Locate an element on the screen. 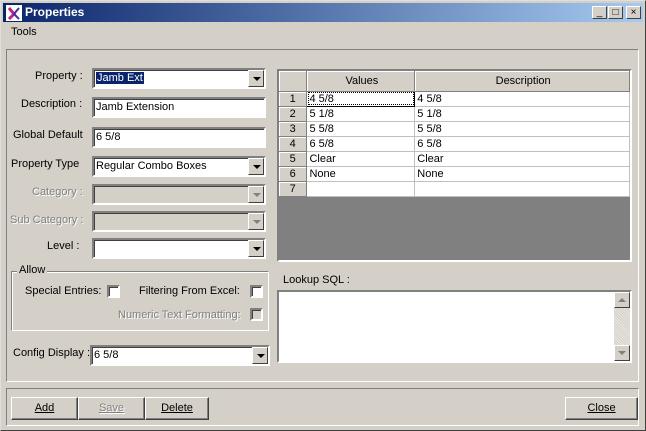 This screenshot has width=646, height=431. row-header: 5 is located at coordinates (293, 159).